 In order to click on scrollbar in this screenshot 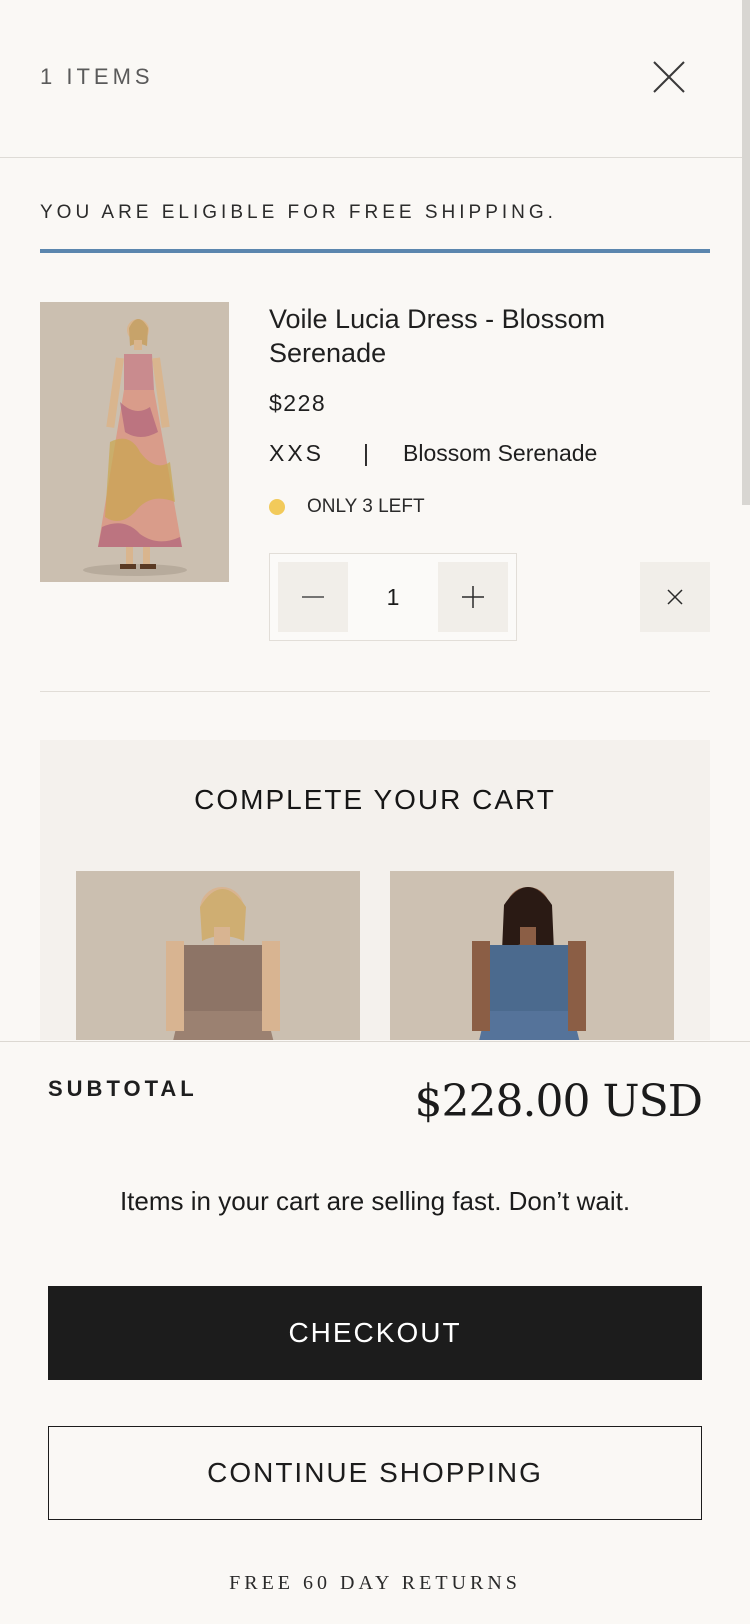, I will do `click(746, 252)`.